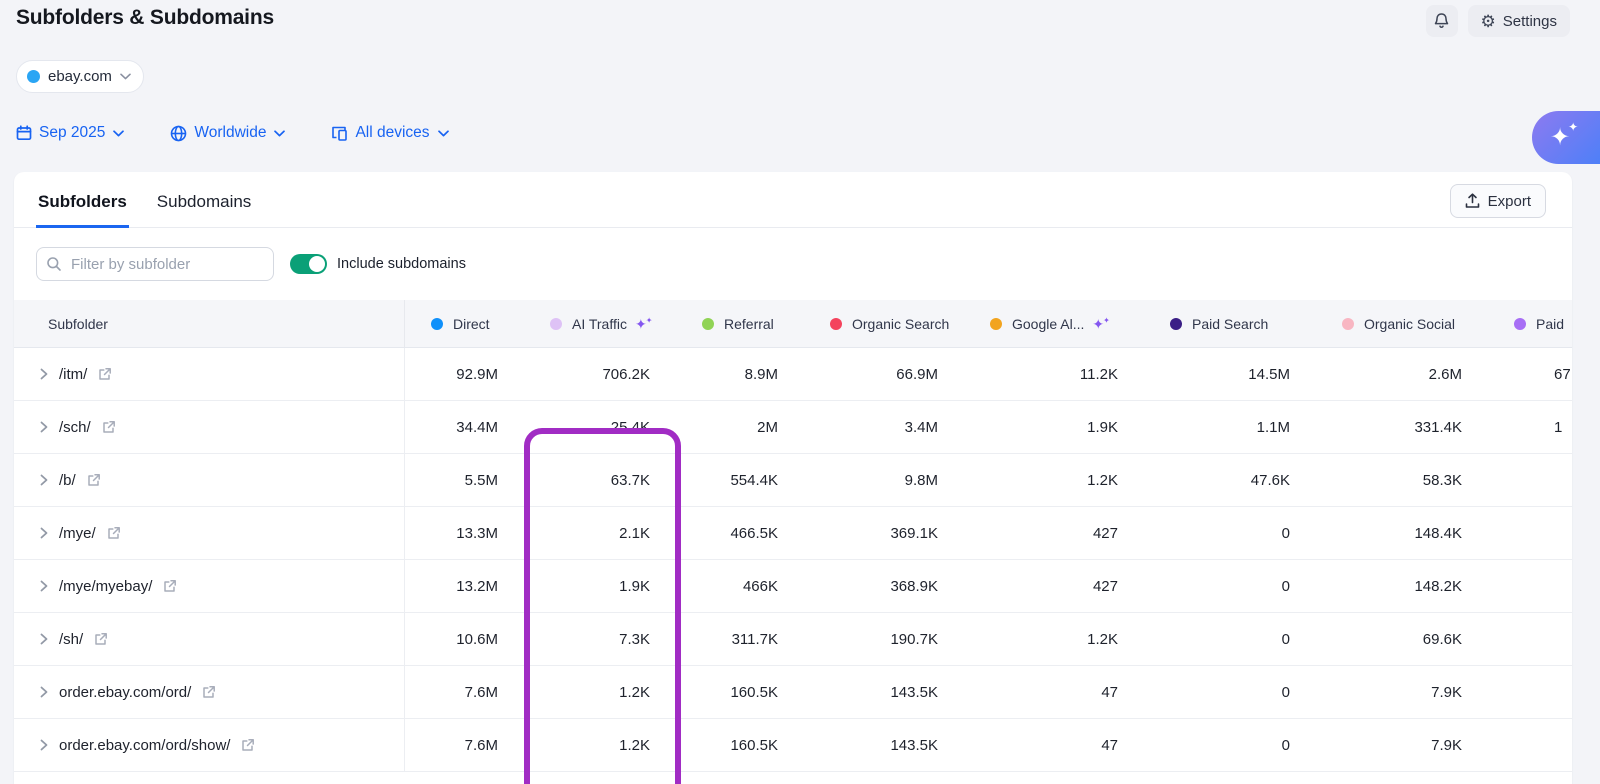  I want to click on metric-cell-referral: 160.5K, so click(754, 745).